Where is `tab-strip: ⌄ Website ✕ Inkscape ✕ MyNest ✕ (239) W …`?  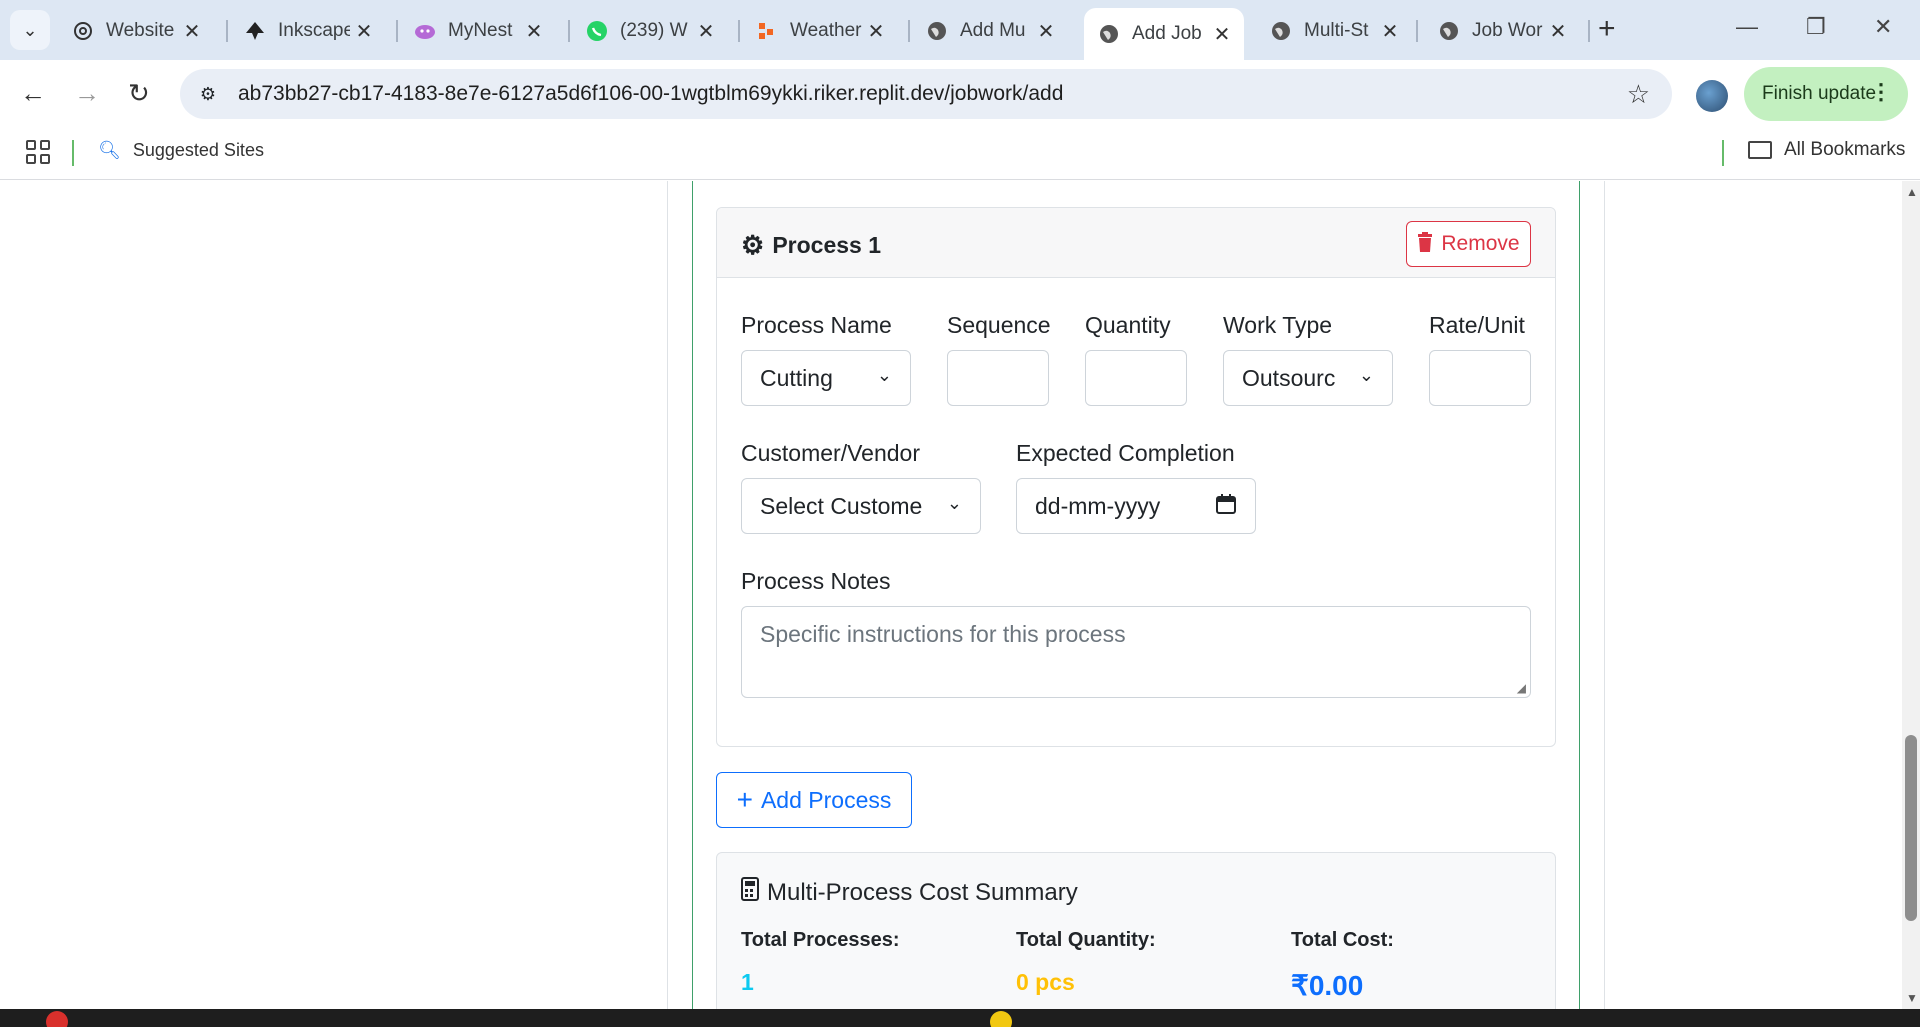
tab-strip: ⌄ Website ✕ Inkscape ✕ MyNest ✕ (239) W … is located at coordinates (960, 30).